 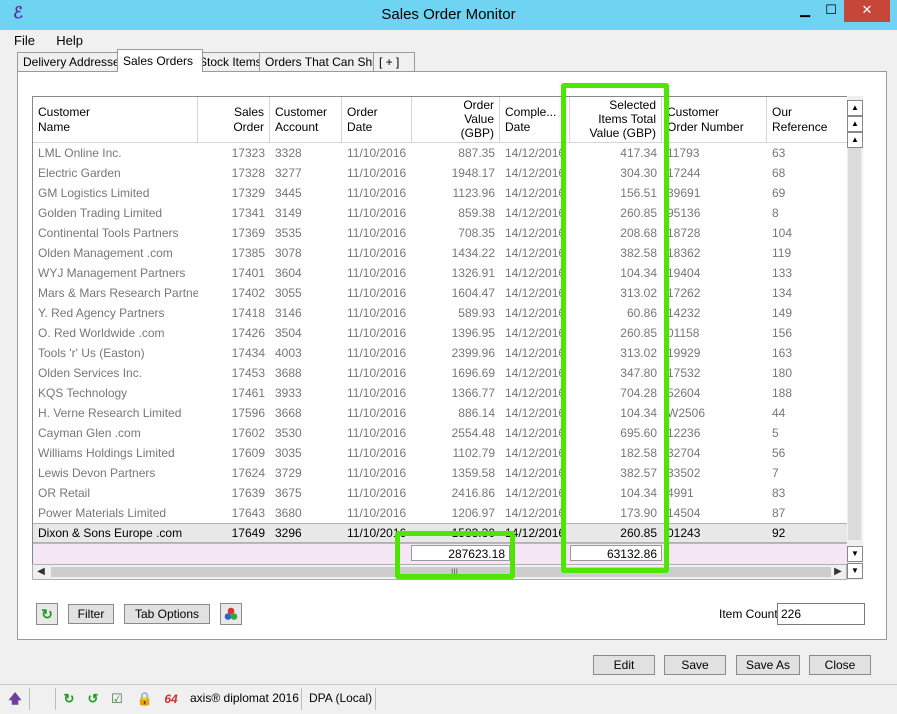 What do you see at coordinates (476, 313) in the screenshot?
I see `cell-value: 589.93` at bounding box center [476, 313].